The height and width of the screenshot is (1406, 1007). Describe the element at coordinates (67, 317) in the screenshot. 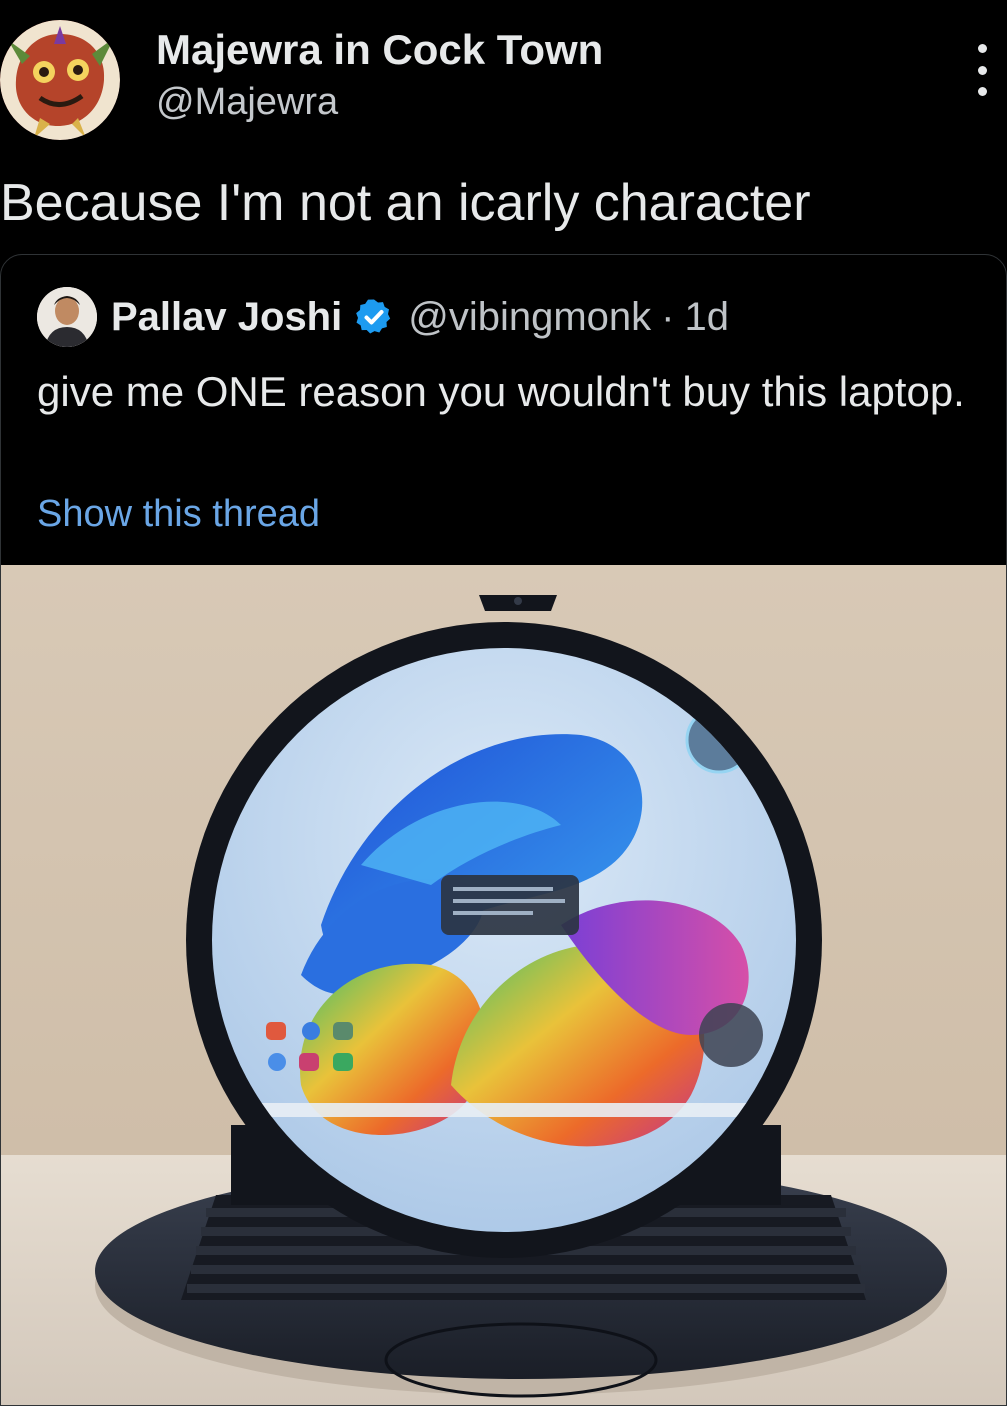

I see `quoted-author-avatar` at that location.